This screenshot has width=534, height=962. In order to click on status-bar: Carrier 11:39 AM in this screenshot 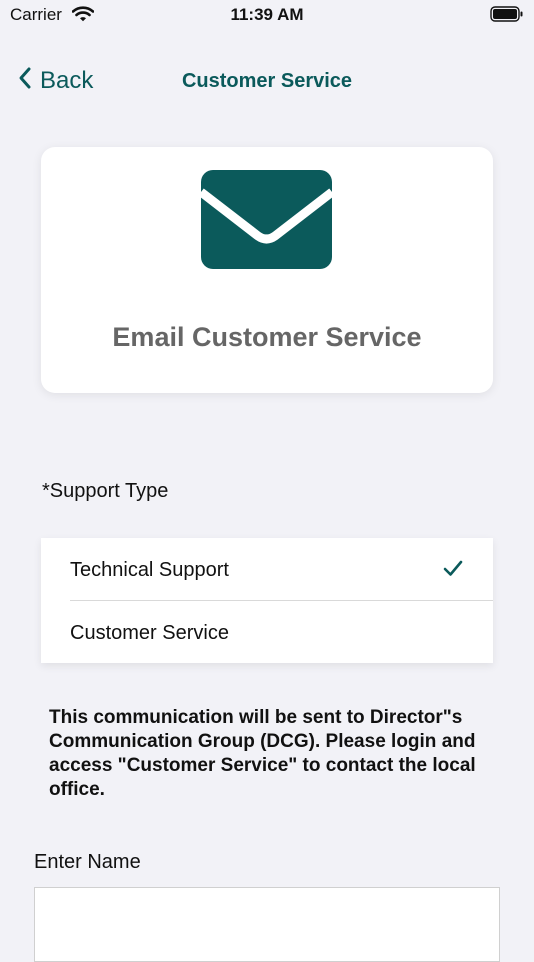, I will do `click(267, 16)`.